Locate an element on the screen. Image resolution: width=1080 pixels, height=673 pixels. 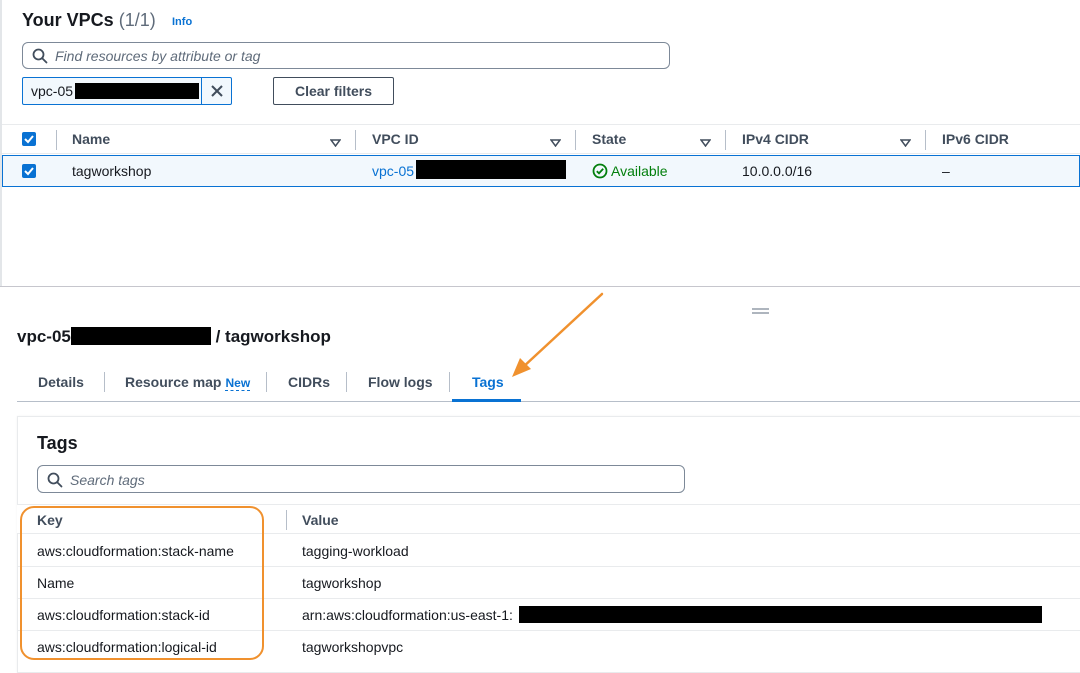
tab-details: Details is located at coordinates (61, 382).